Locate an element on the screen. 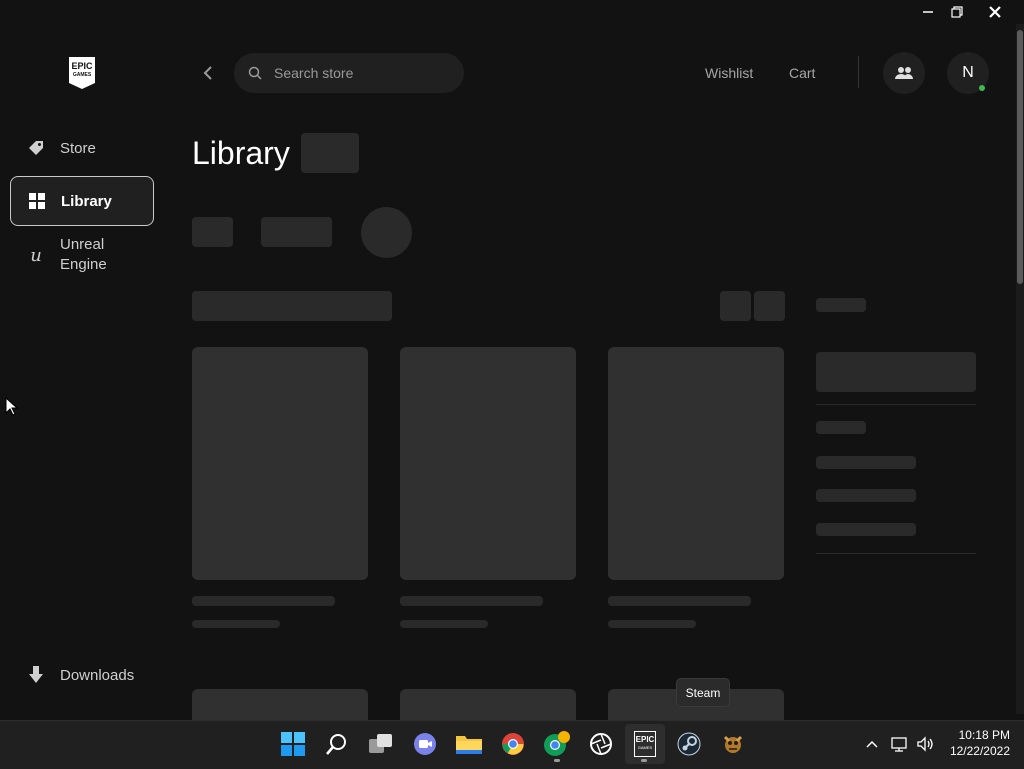 The image size is (1024, 769). restore-button is located at coordinates (957, 12).